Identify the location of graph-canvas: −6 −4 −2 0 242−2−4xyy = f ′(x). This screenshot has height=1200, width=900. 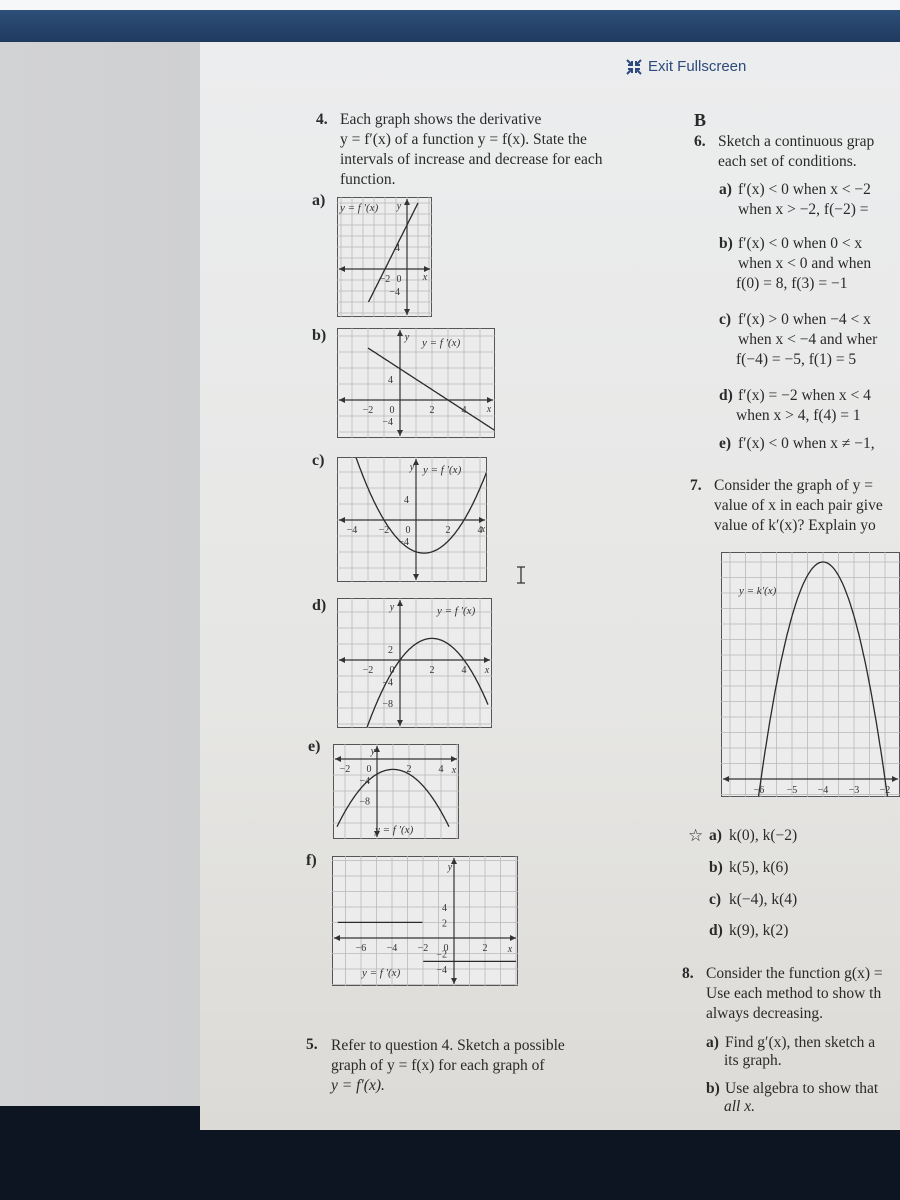
(425, 921).